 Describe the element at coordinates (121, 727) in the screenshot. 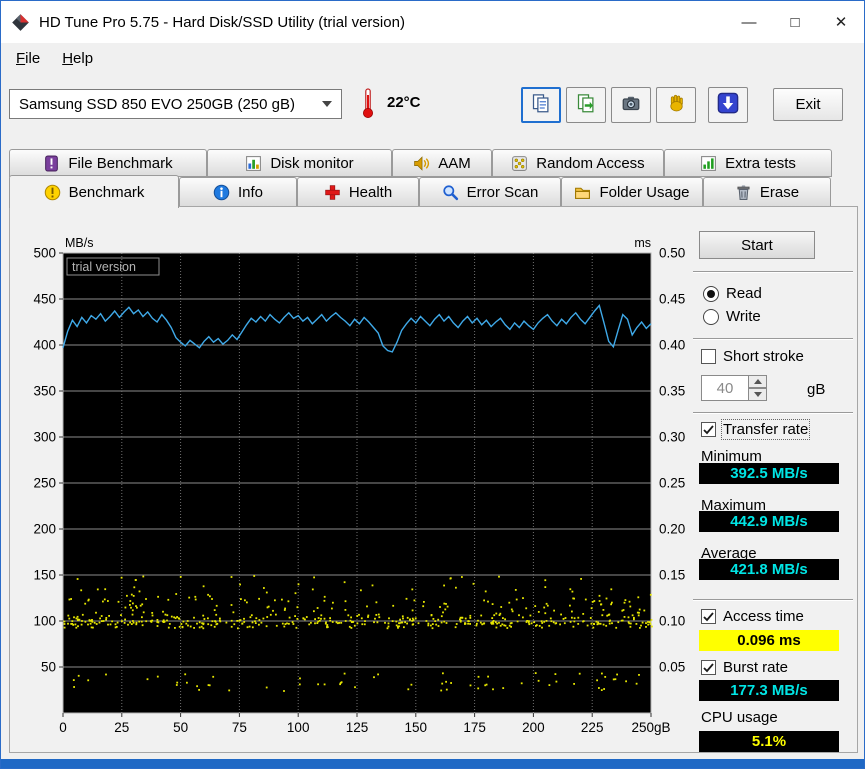

I see `svg-text: 25` at that location.